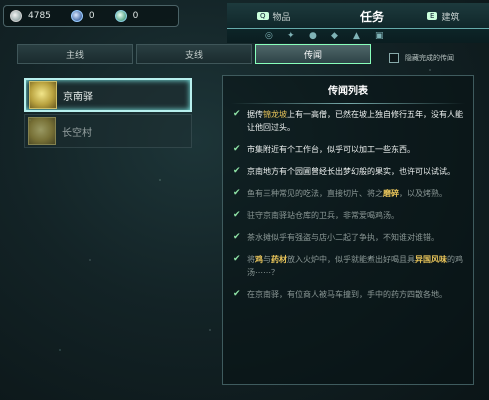  What do you see at coordinates (78, 97) in the screenshot?
I see `quest-name: 京南驿` at bounding box center [78, 97].